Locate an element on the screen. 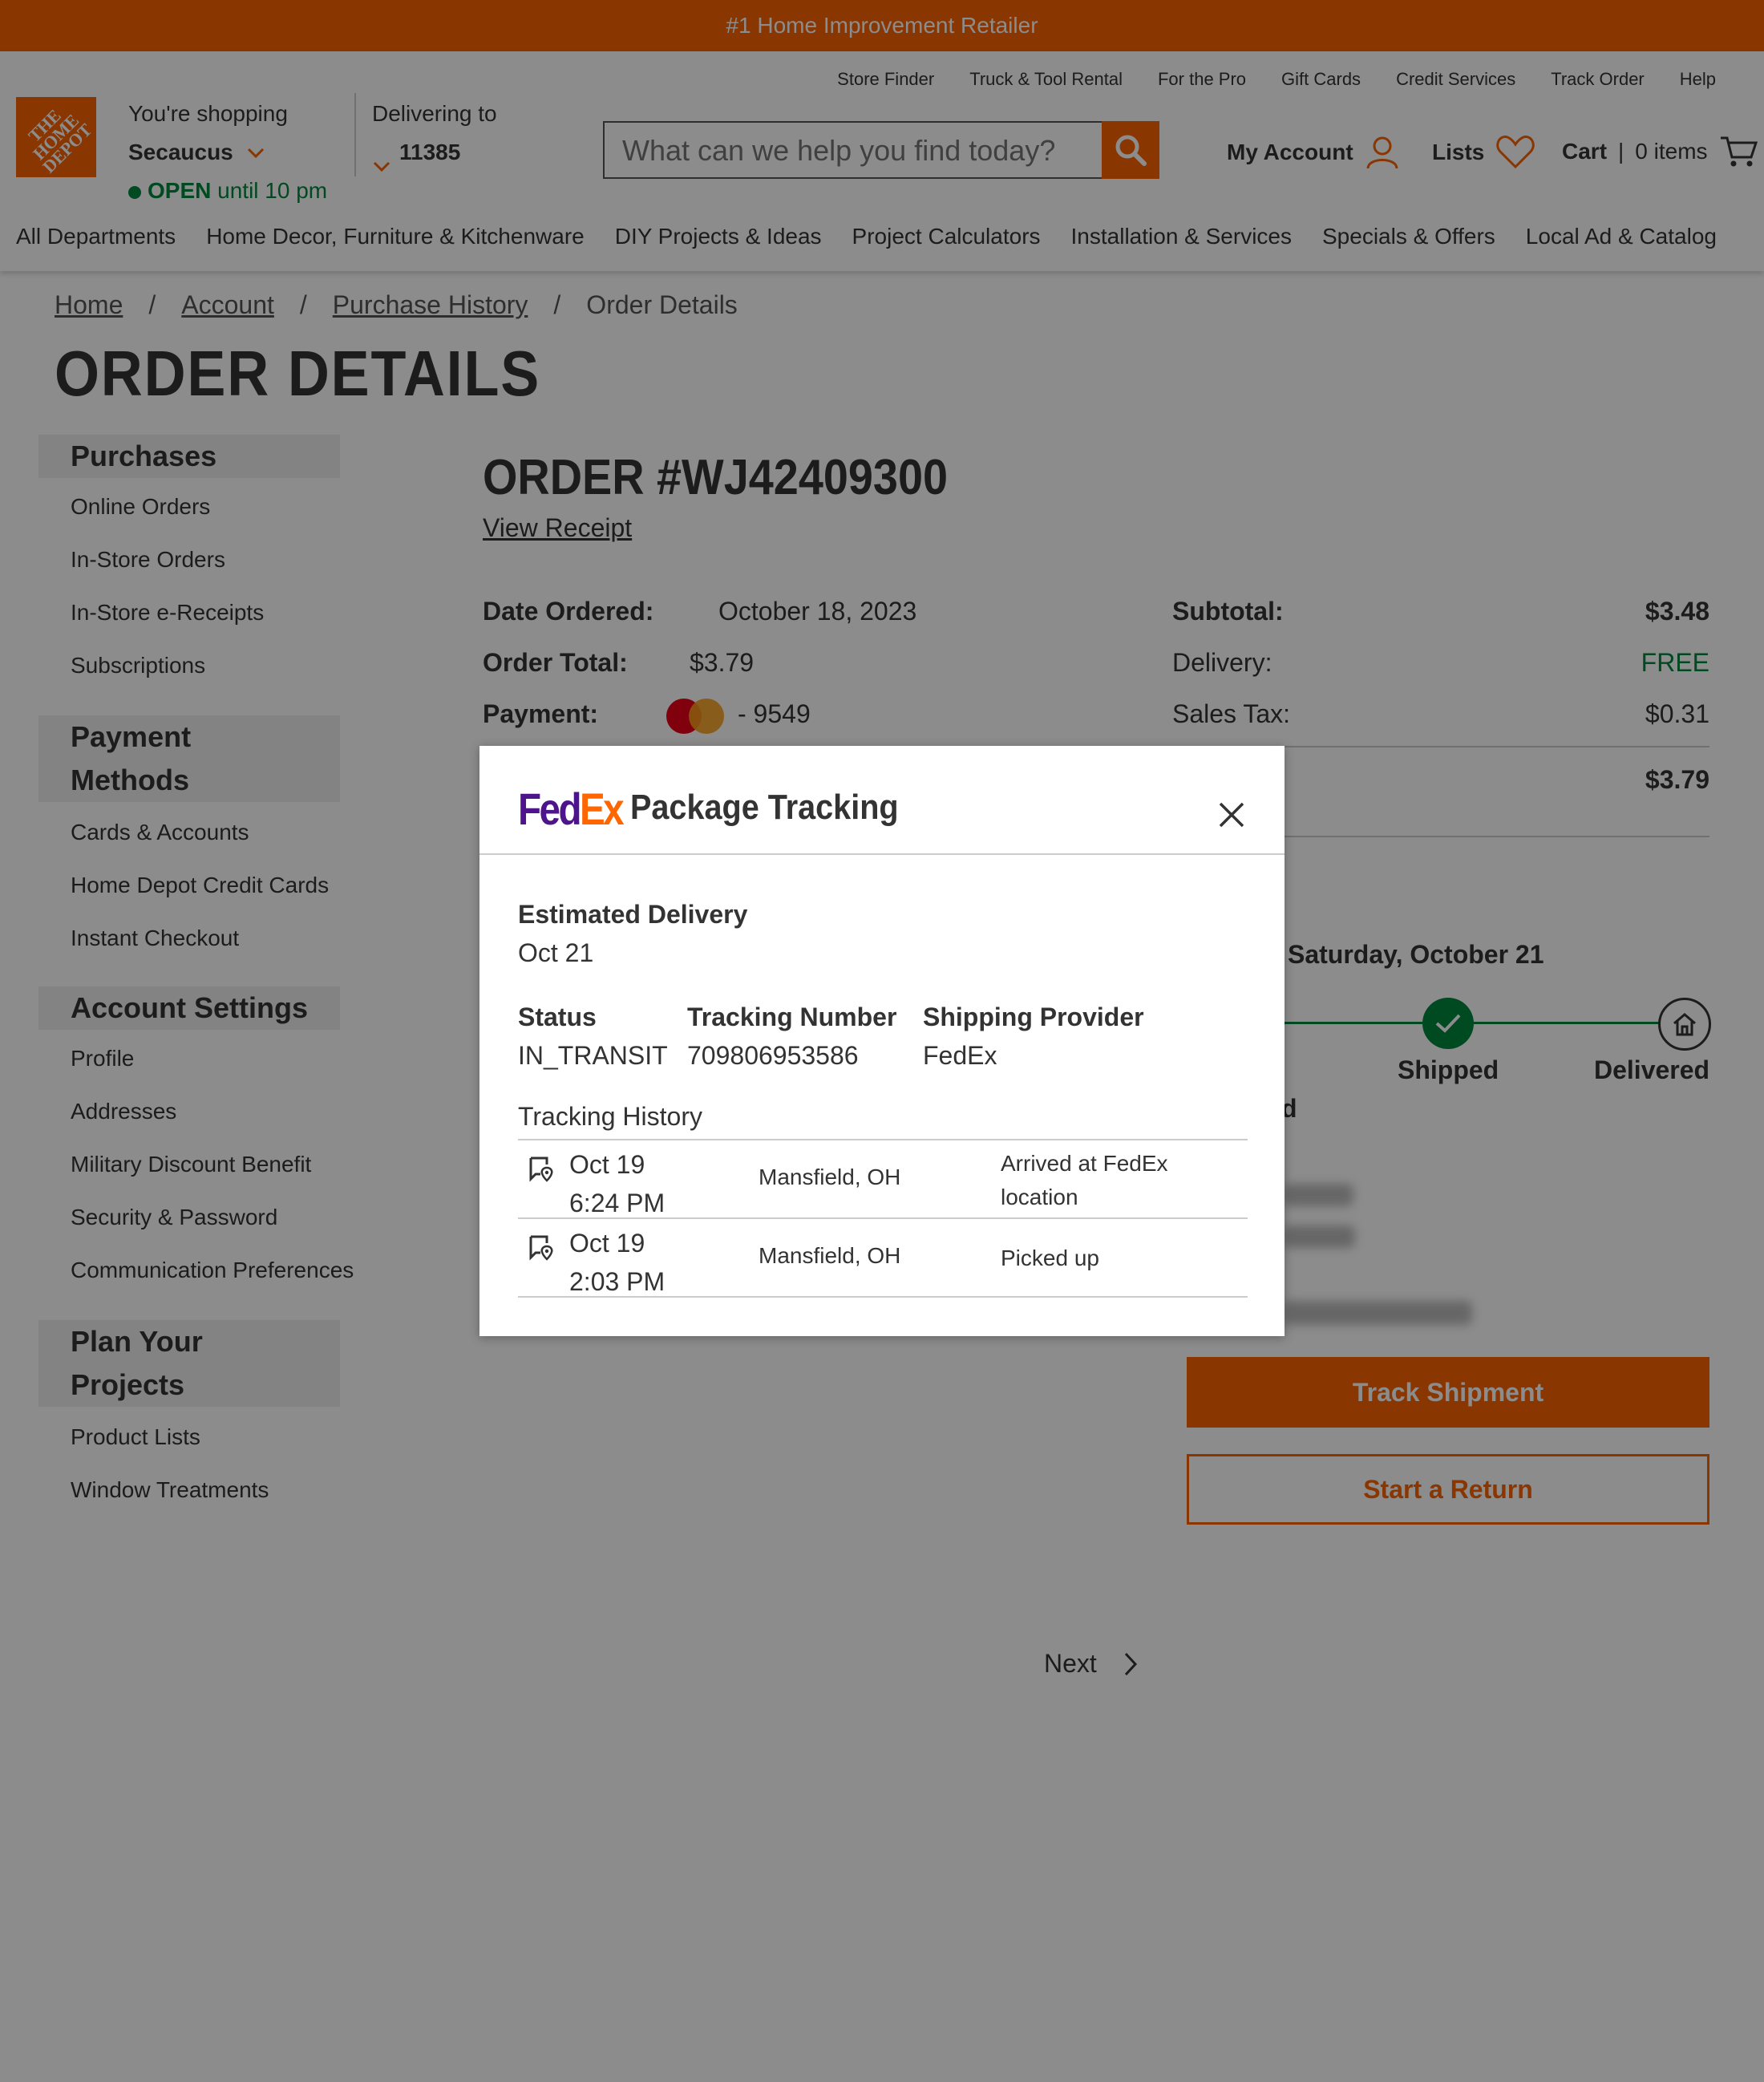  tracking-history-label: Tracking History is located at coordinates (610, 1116).